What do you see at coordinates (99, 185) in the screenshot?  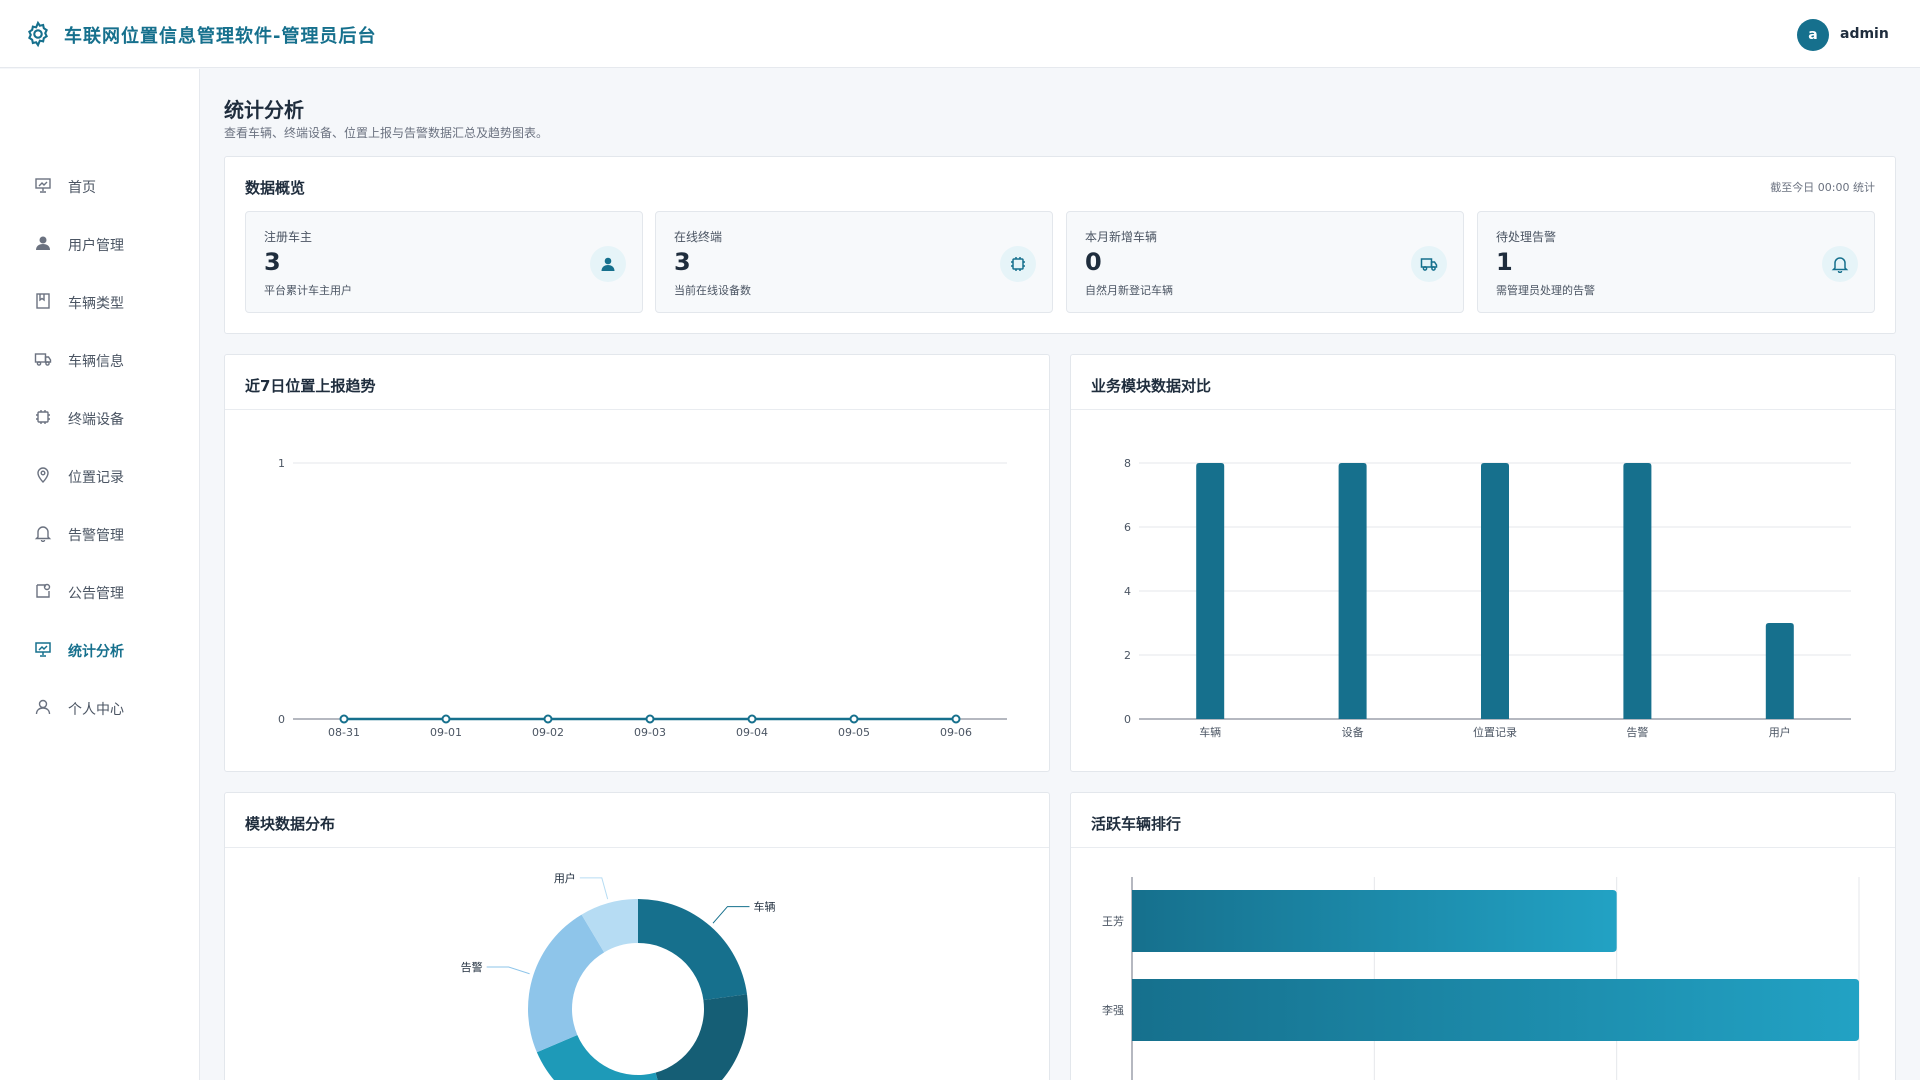 I see `sidebar-item-home: 首页` at bounding box center [99, 185].